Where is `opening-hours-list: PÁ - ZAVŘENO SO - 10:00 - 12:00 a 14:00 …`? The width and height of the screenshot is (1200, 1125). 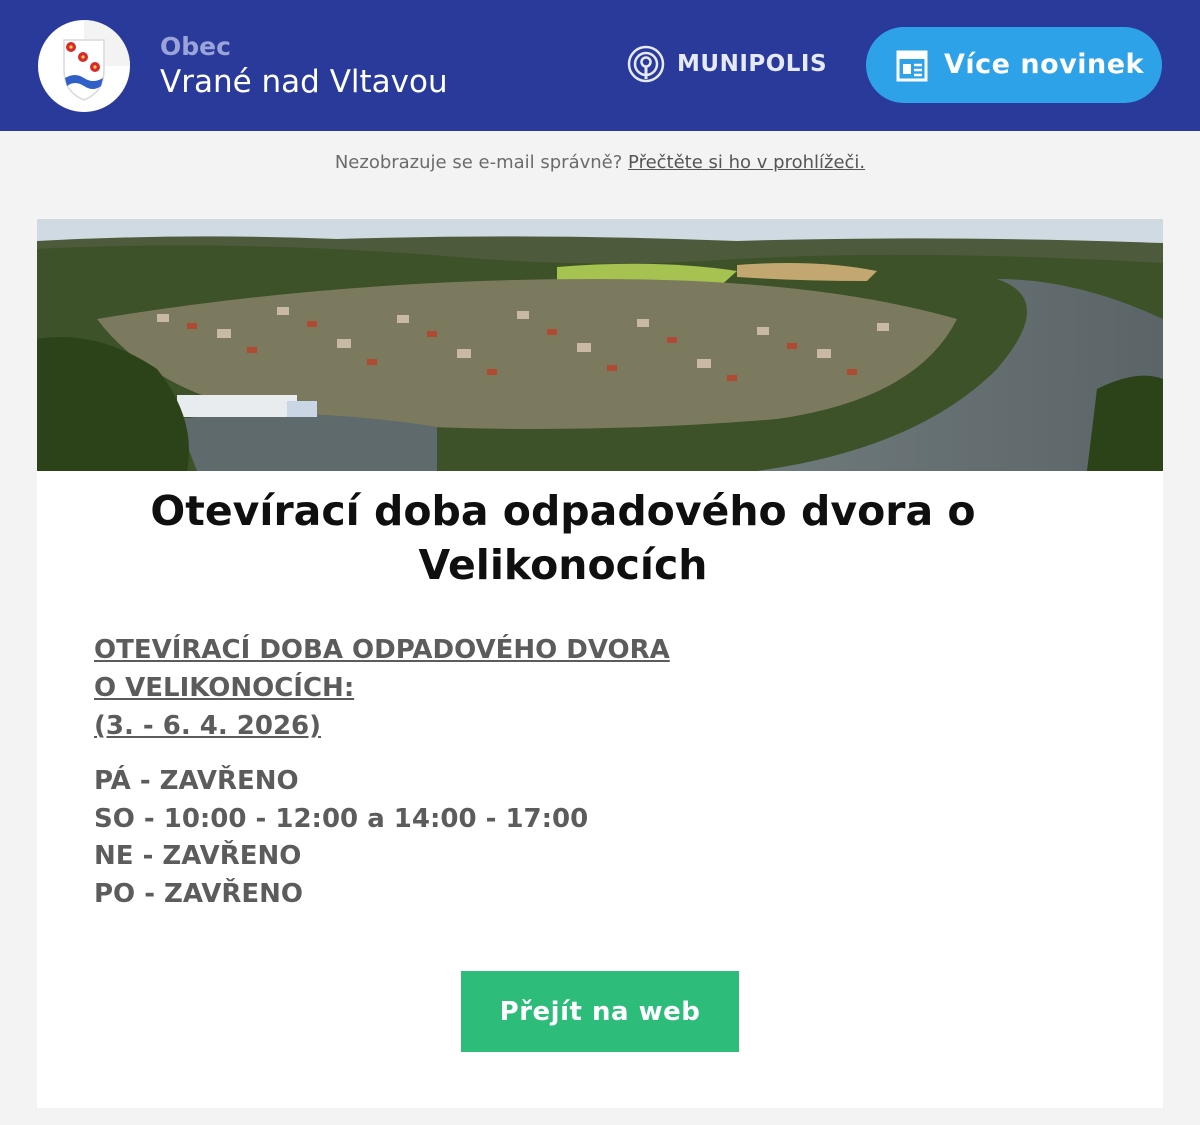
opening-hours-list: PÁ - ZAVŘENO SO - 10:00 - 12:00 a 14:00 … is located at coordinates (341, 838).